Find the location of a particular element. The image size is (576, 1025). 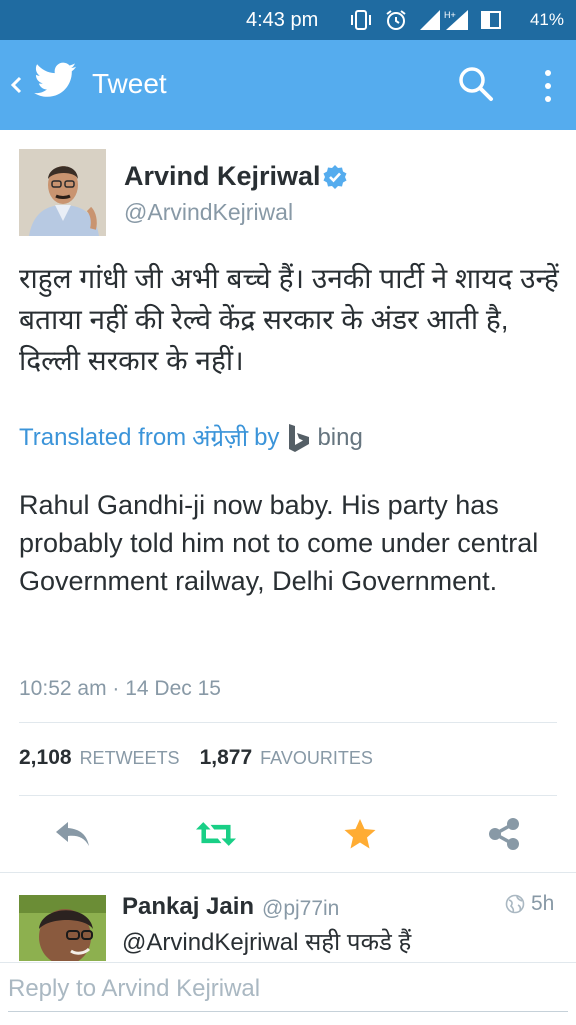

tweet-timestamp: 10:52 am · 14 Dec 15 is located at coordinates (120, 688).